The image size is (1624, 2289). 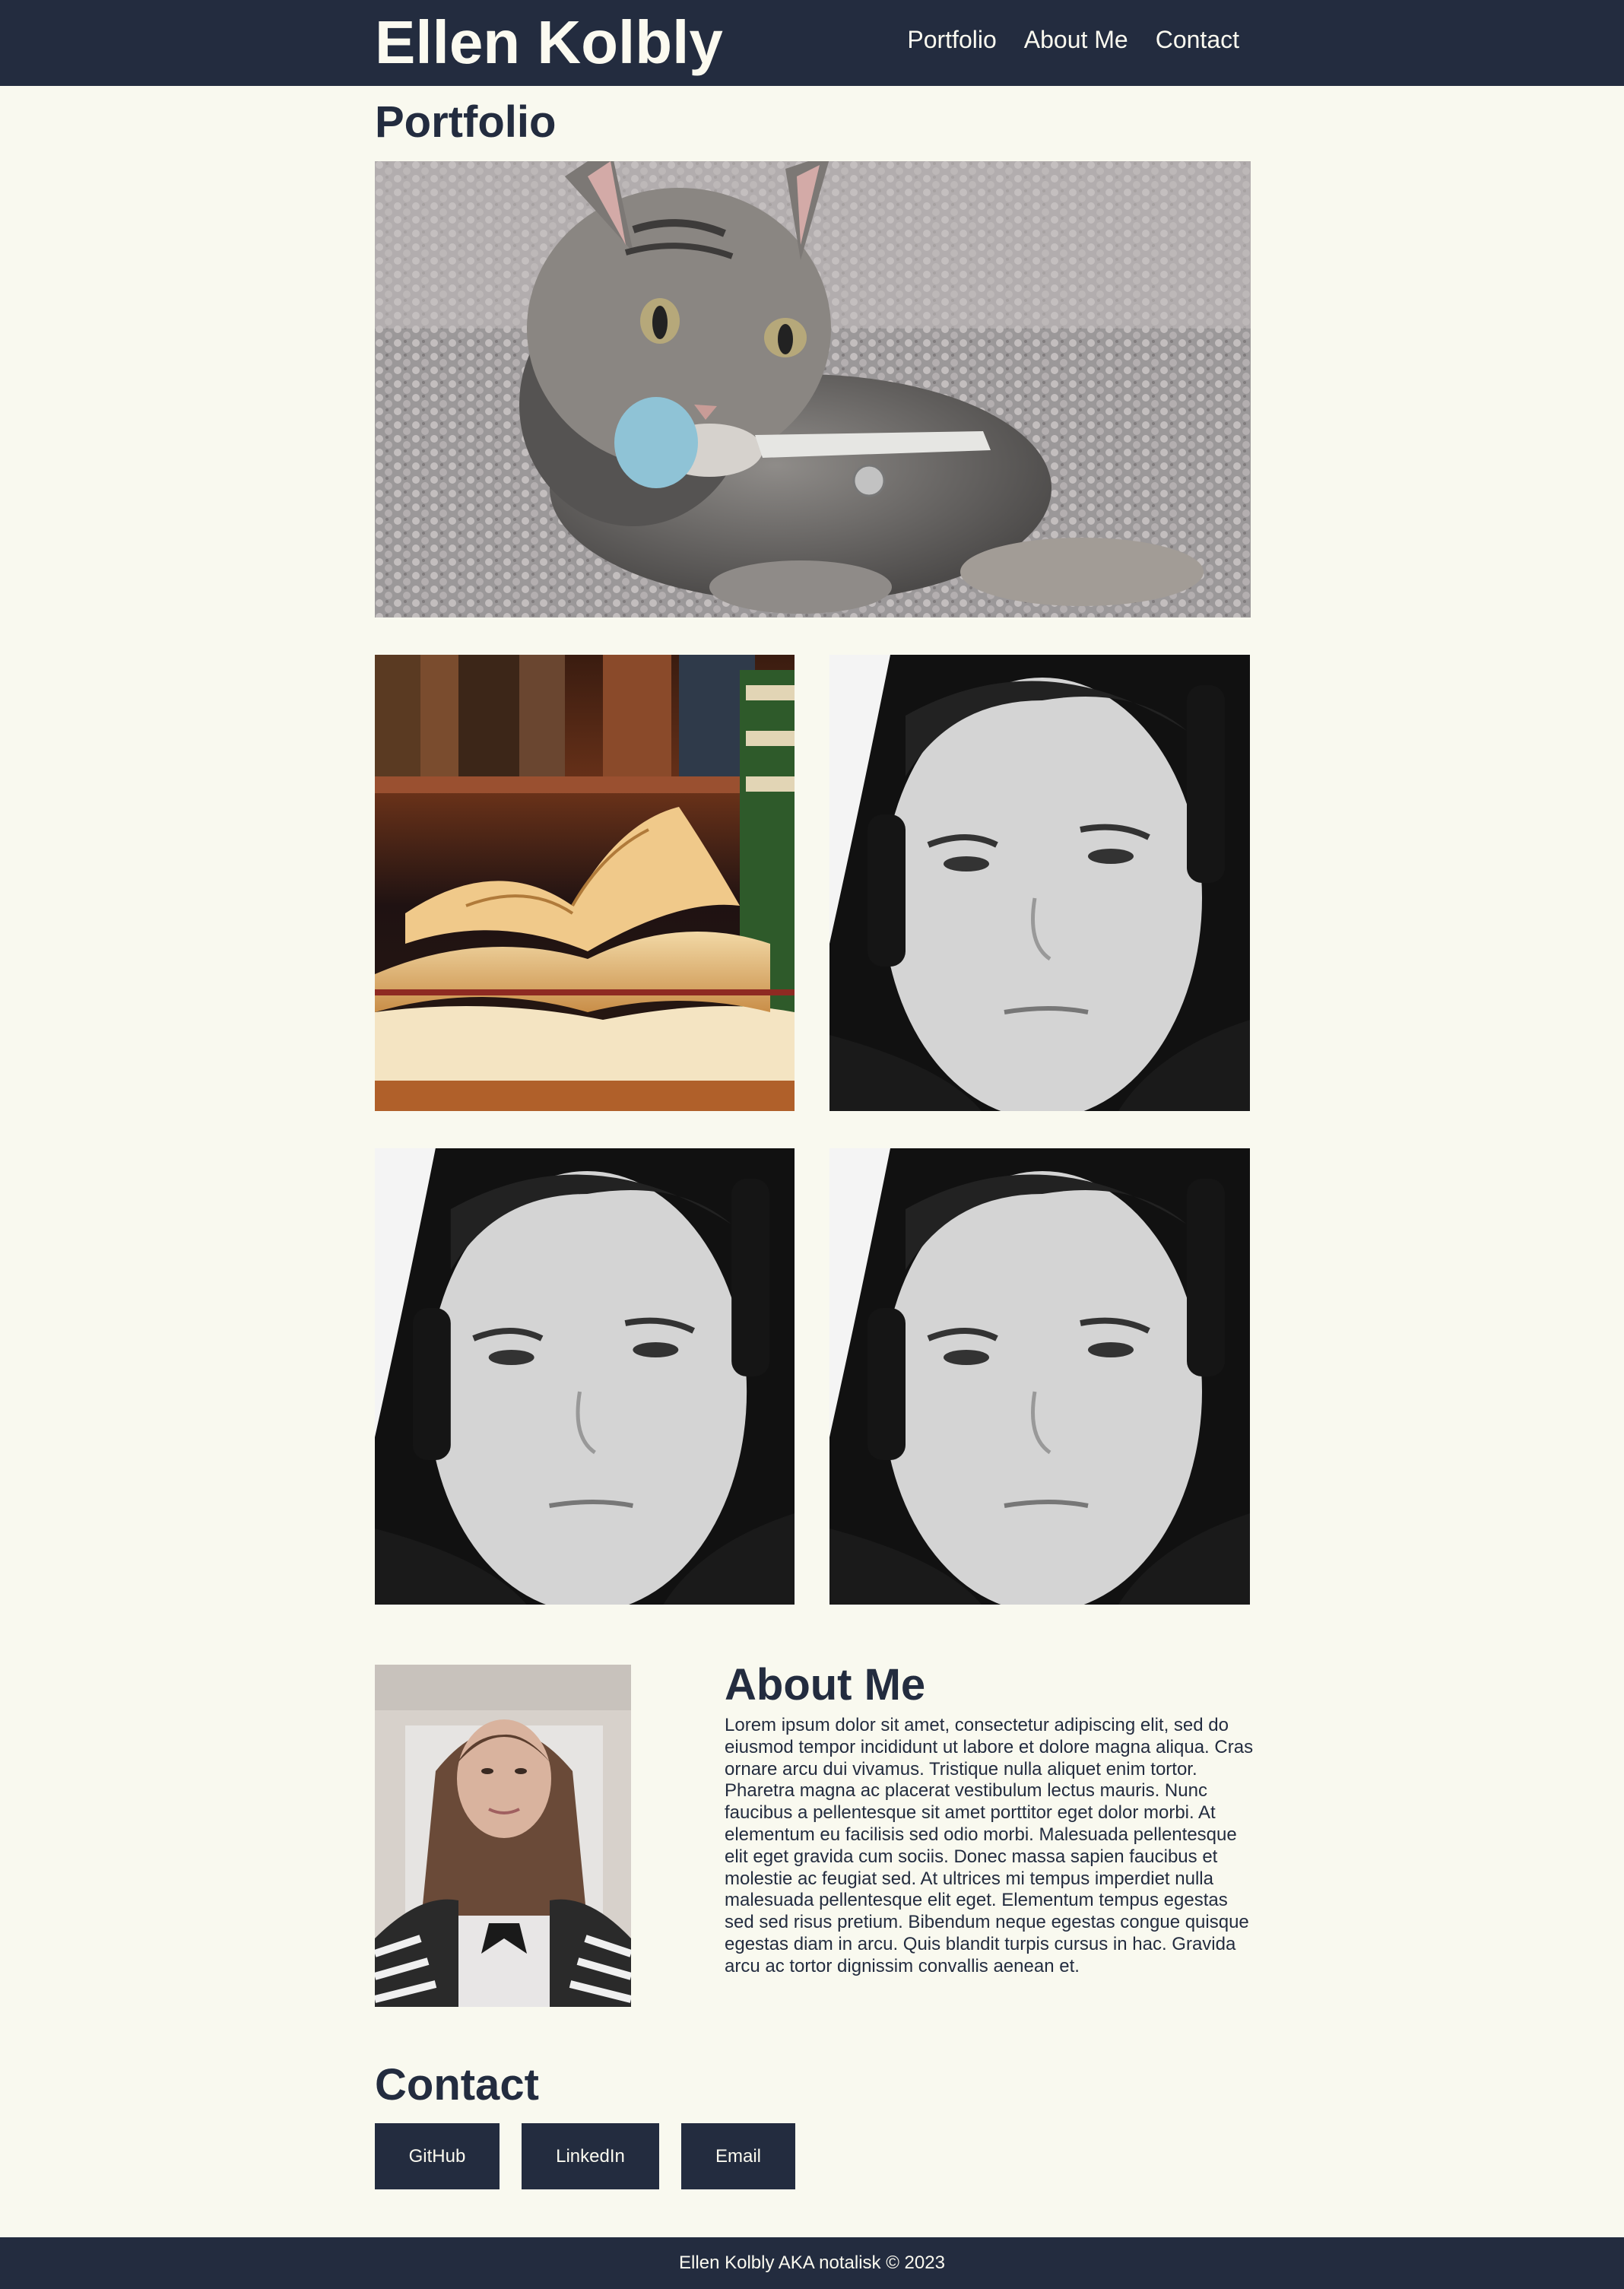 What do you see at coordinates (585, 883) in the screenshot?
I see `books-photo` at bounding box center [585, 883].